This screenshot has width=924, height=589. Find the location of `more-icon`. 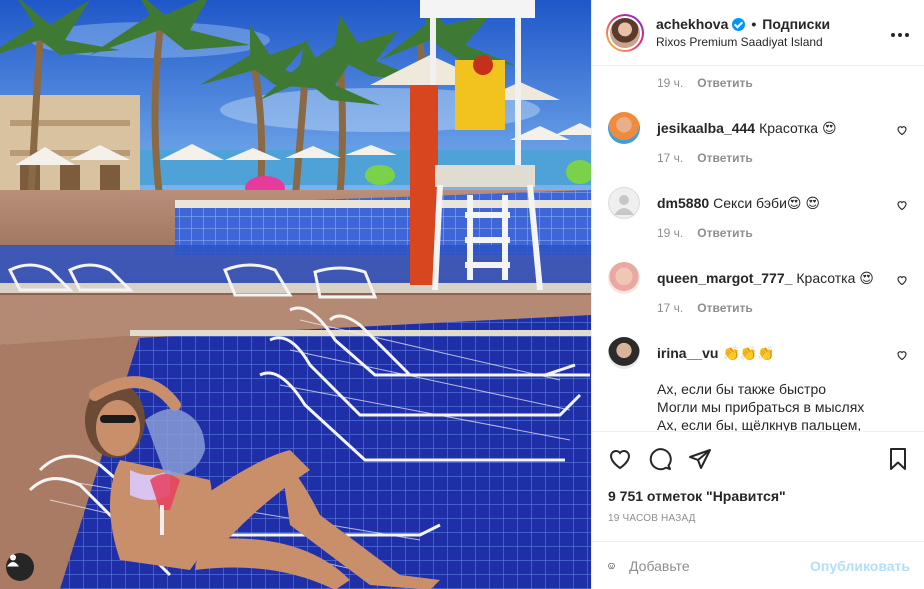

more-icon is located at coordinates (900, 32).